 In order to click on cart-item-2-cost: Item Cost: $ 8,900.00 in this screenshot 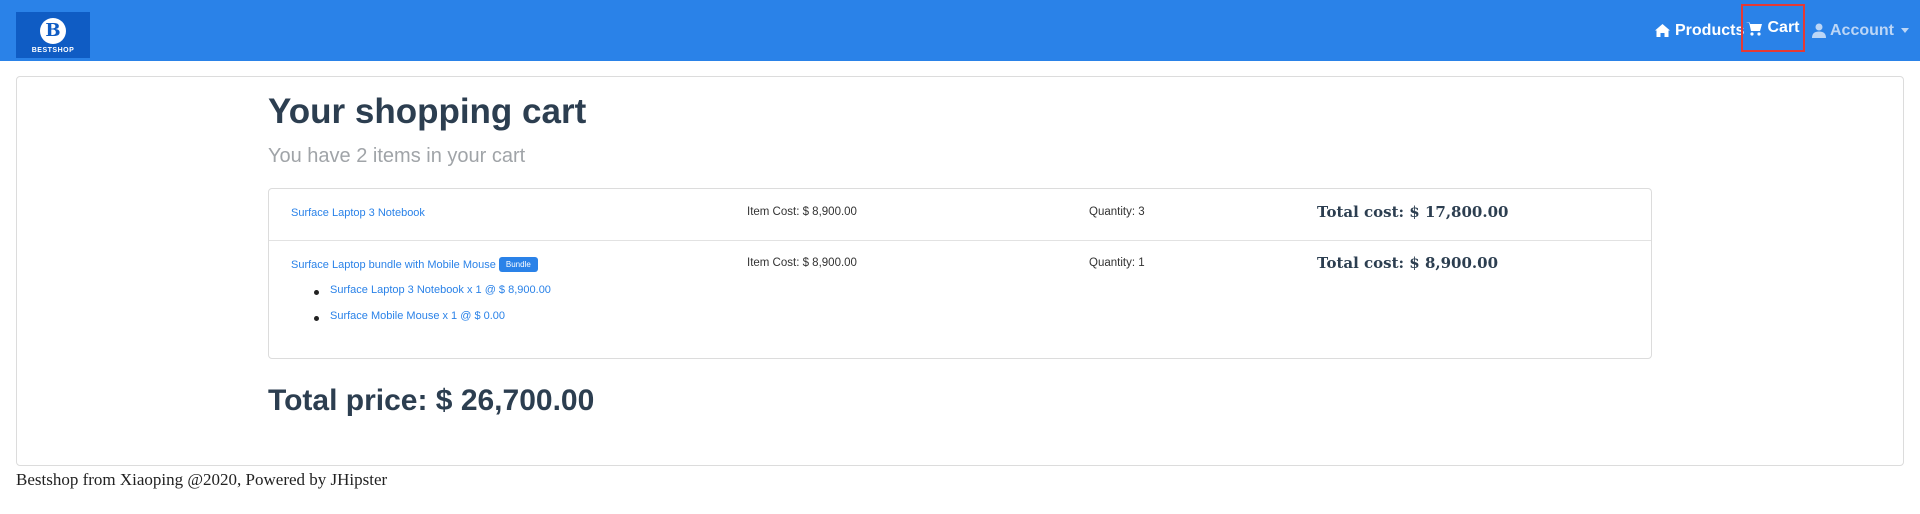, I will do `click(802, 263)`.